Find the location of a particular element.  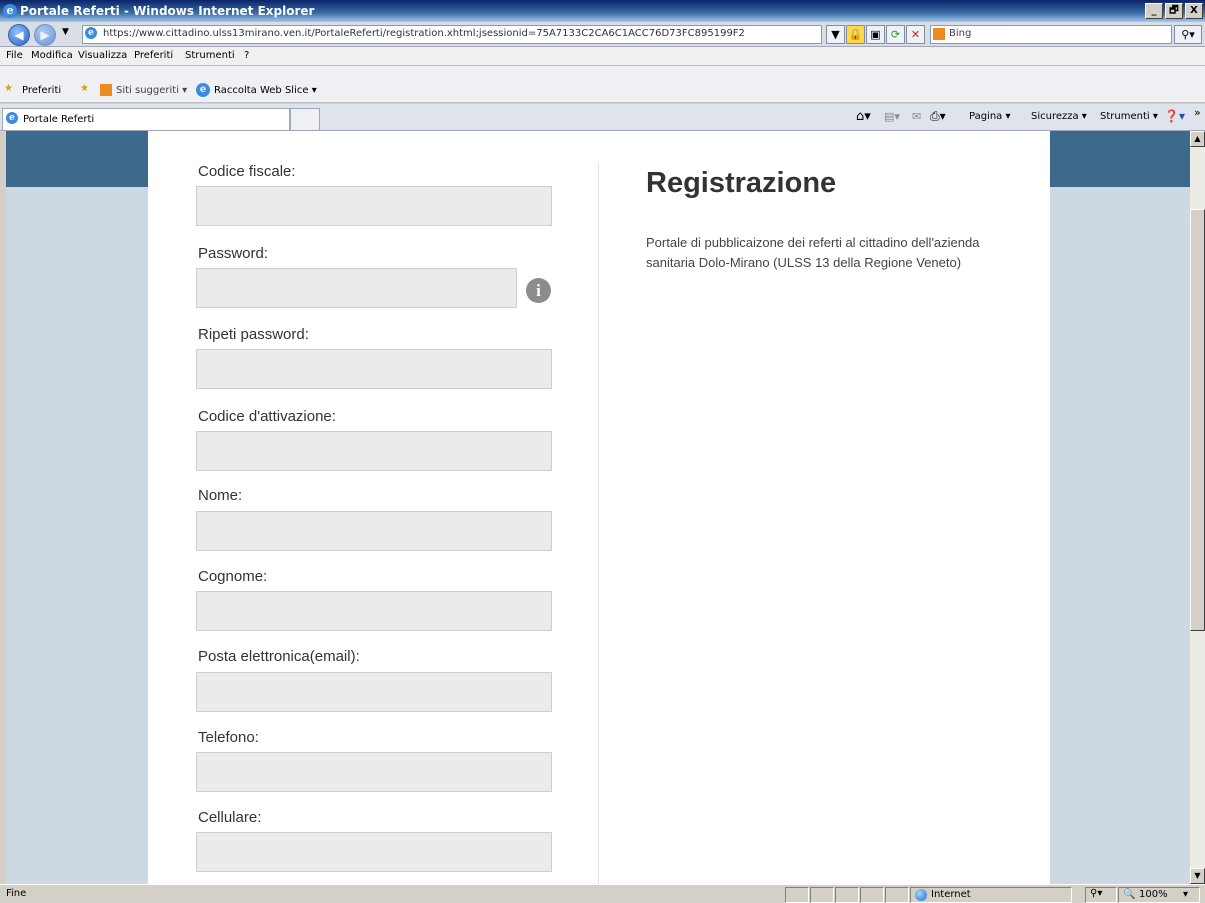

page-menu: Pagina ▾ is located at coordinates (990, 116).